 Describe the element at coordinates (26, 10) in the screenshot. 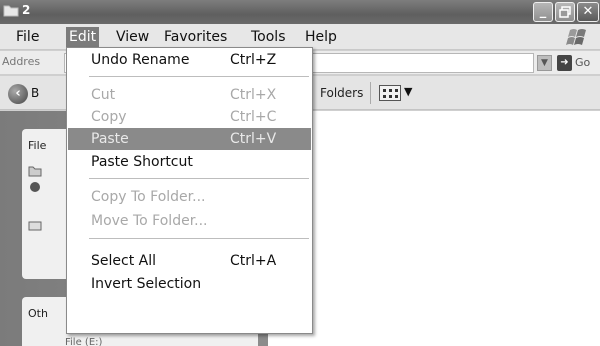

I see `window-title: 2` at that location.